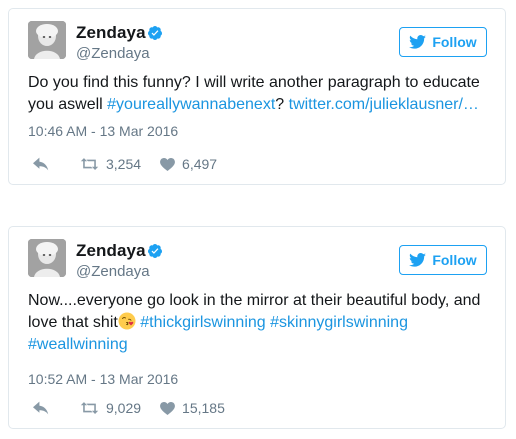 Image resolution: width=516 pixels, height=439 pixels. I want to click on hashtag-link: #weallwinning, so click(78, 344).